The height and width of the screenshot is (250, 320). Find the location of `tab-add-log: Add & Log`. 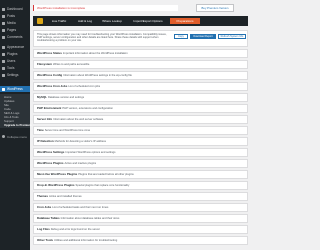

tab-add-log: Add & Log is located at coordinates (85, 21).